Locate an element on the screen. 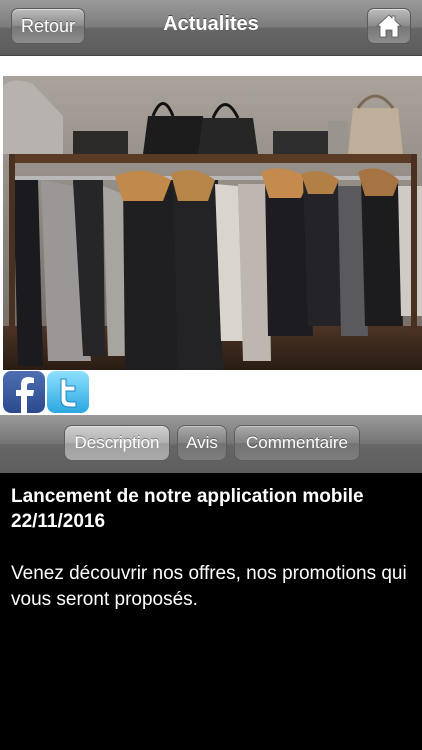 Image resolution: width=422 pixels, height=750 pixels. home-button is located at coordinates (389, 26).